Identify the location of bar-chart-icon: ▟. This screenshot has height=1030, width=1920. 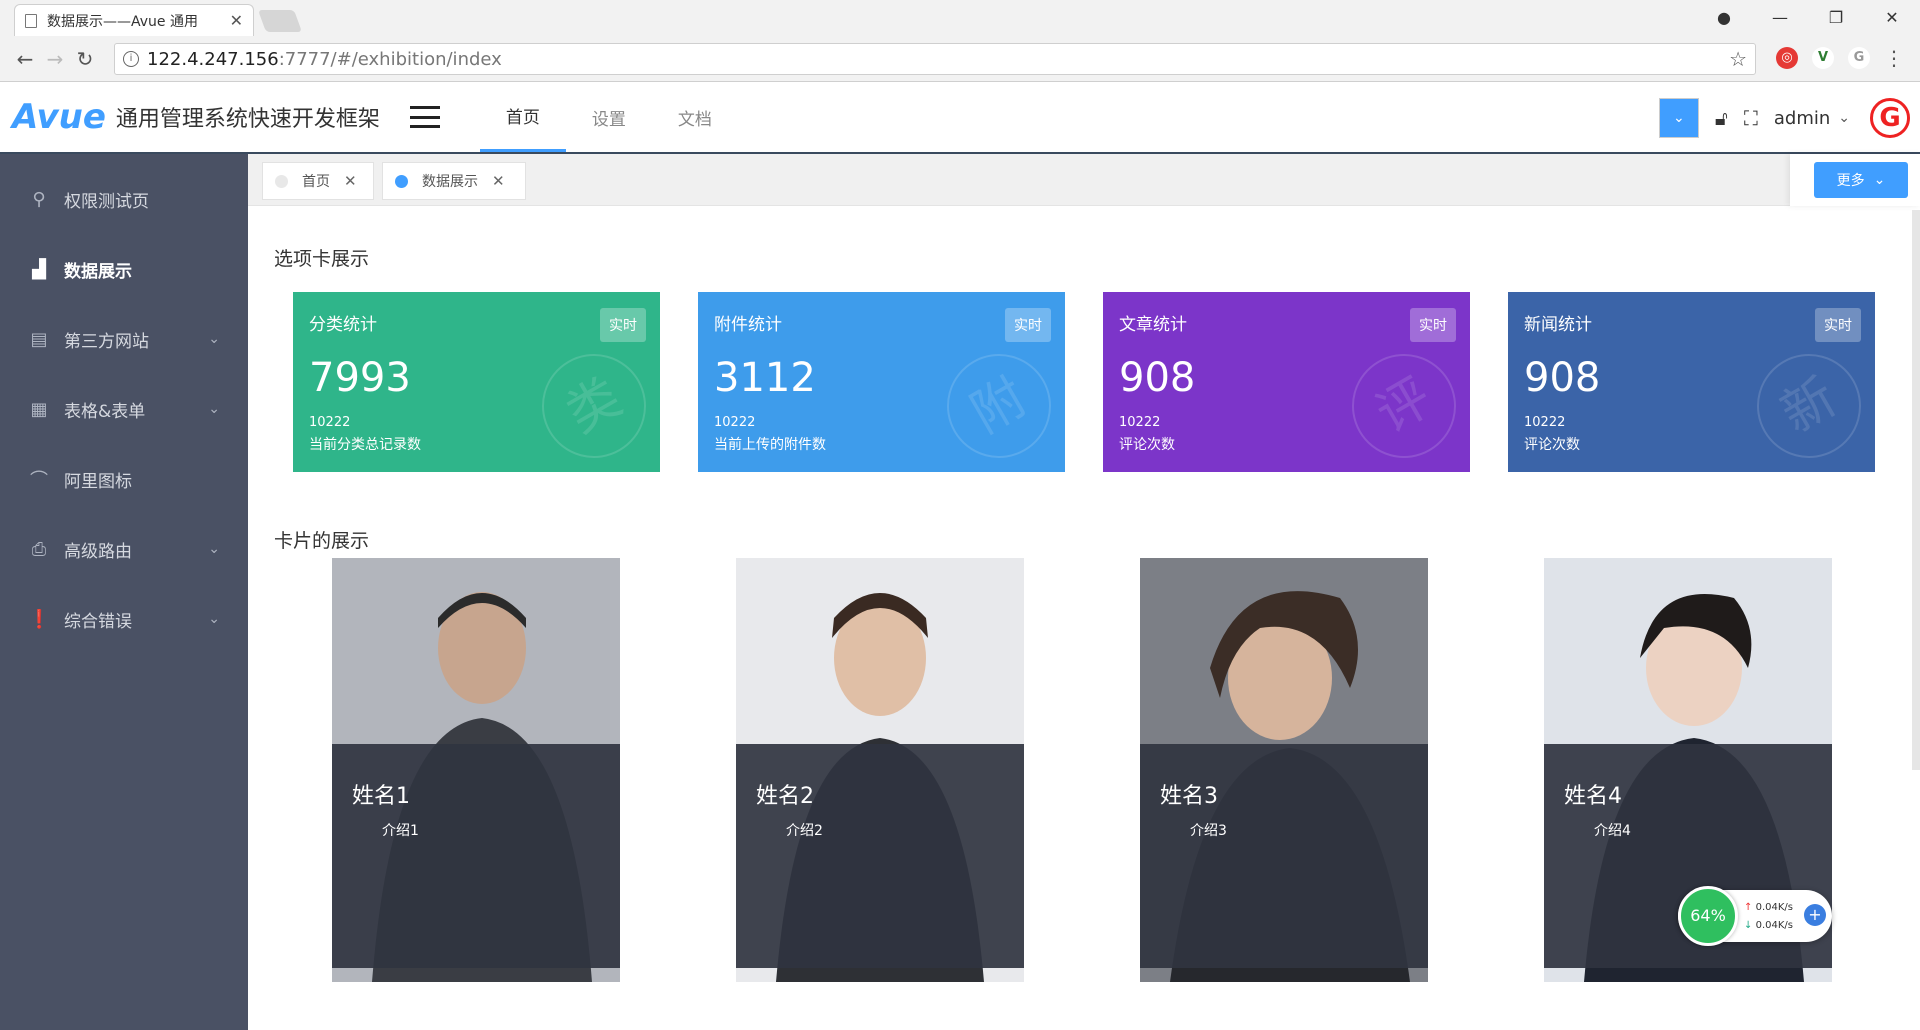
(39, 269).